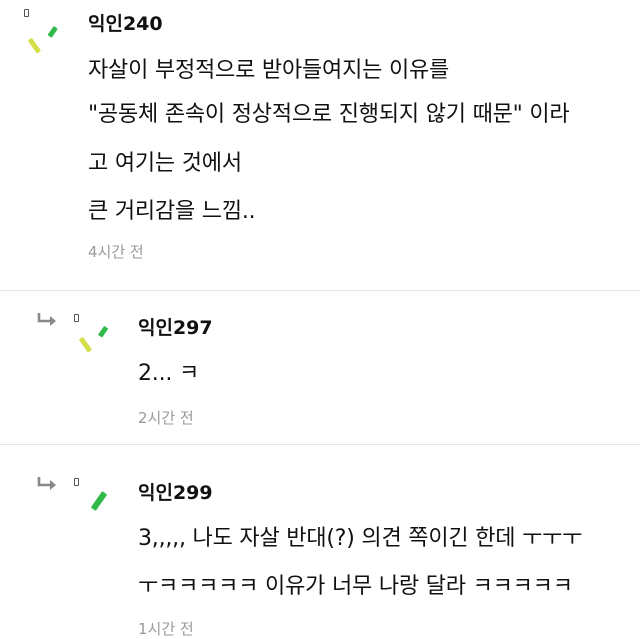  I want to click on comment-timestamp: 1시간 전, so click(166, 629).